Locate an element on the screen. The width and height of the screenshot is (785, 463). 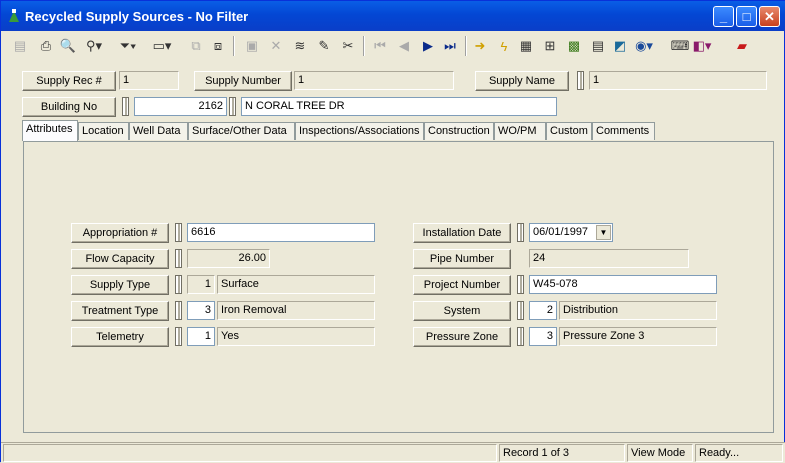
tab-attributes: Attributes is located at coordinates (50, 130).